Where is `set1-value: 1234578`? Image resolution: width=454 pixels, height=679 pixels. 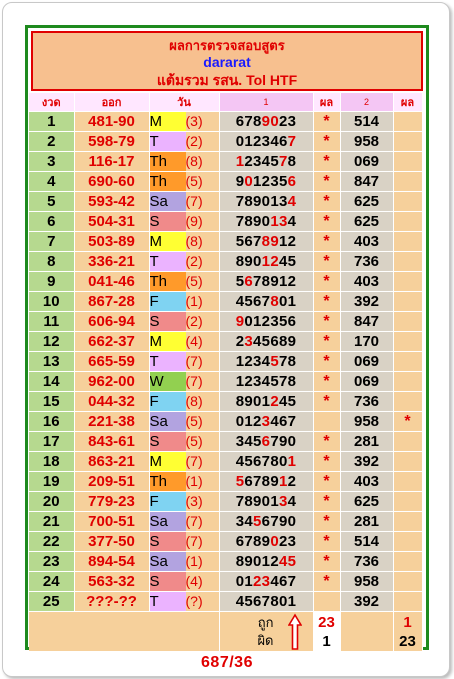
set1-value: 1234578 is located at coordinates (266, 361).